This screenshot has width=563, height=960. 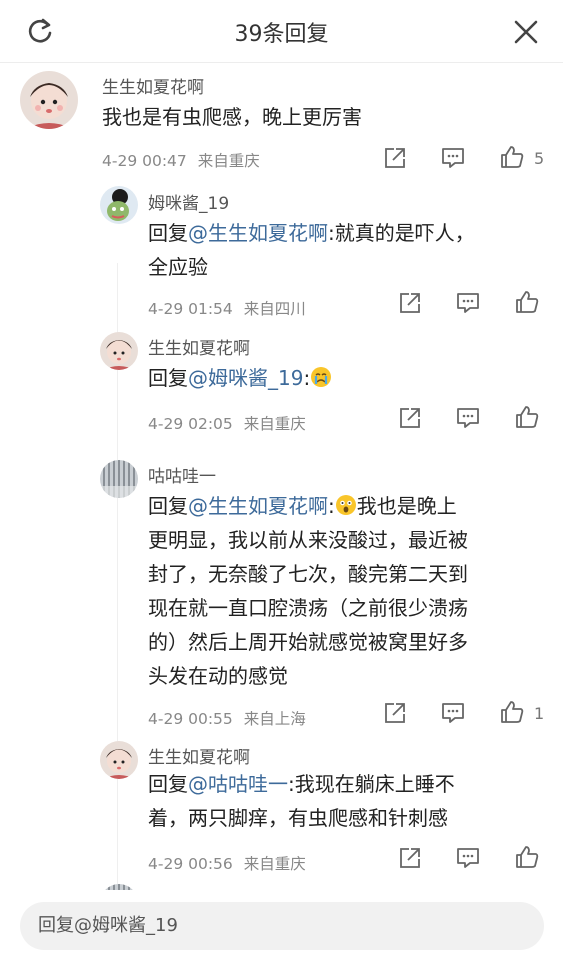 I want to click on reply-time: 4-29 02:05, so click(x=190, y=424).